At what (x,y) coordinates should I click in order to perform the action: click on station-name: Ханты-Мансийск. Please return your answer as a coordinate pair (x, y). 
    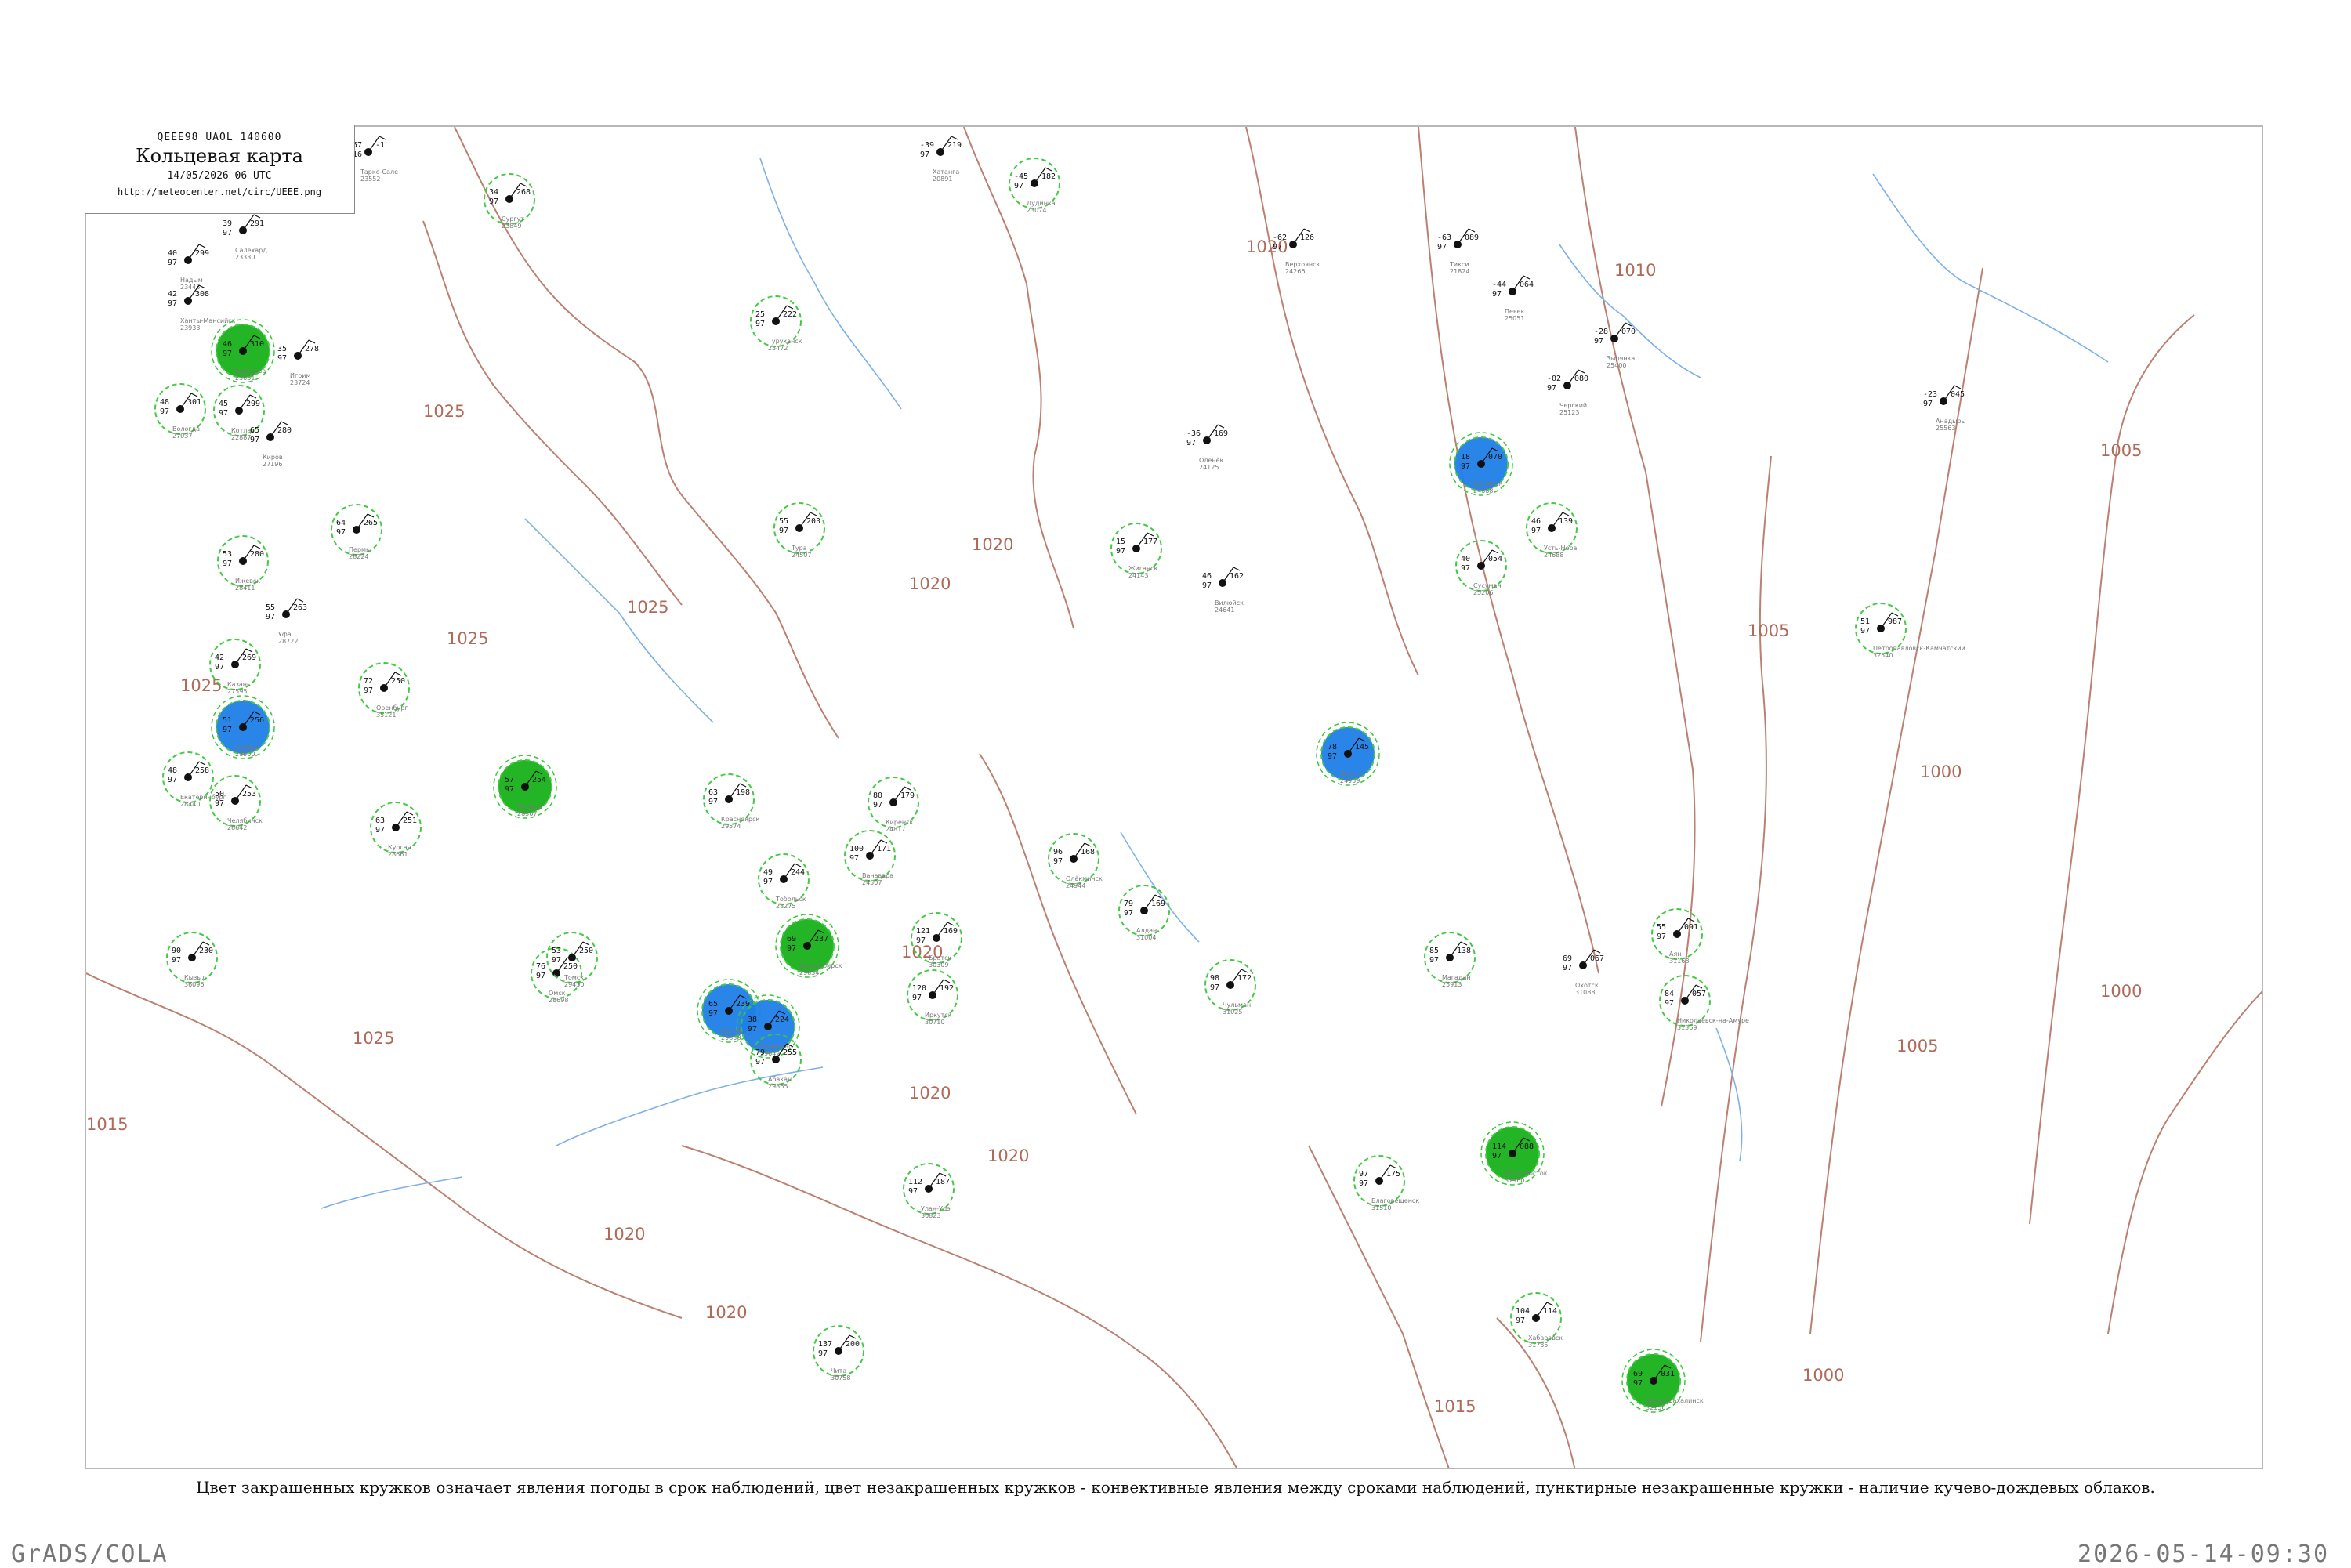
    Looking at the image, I should click on (208, 320).